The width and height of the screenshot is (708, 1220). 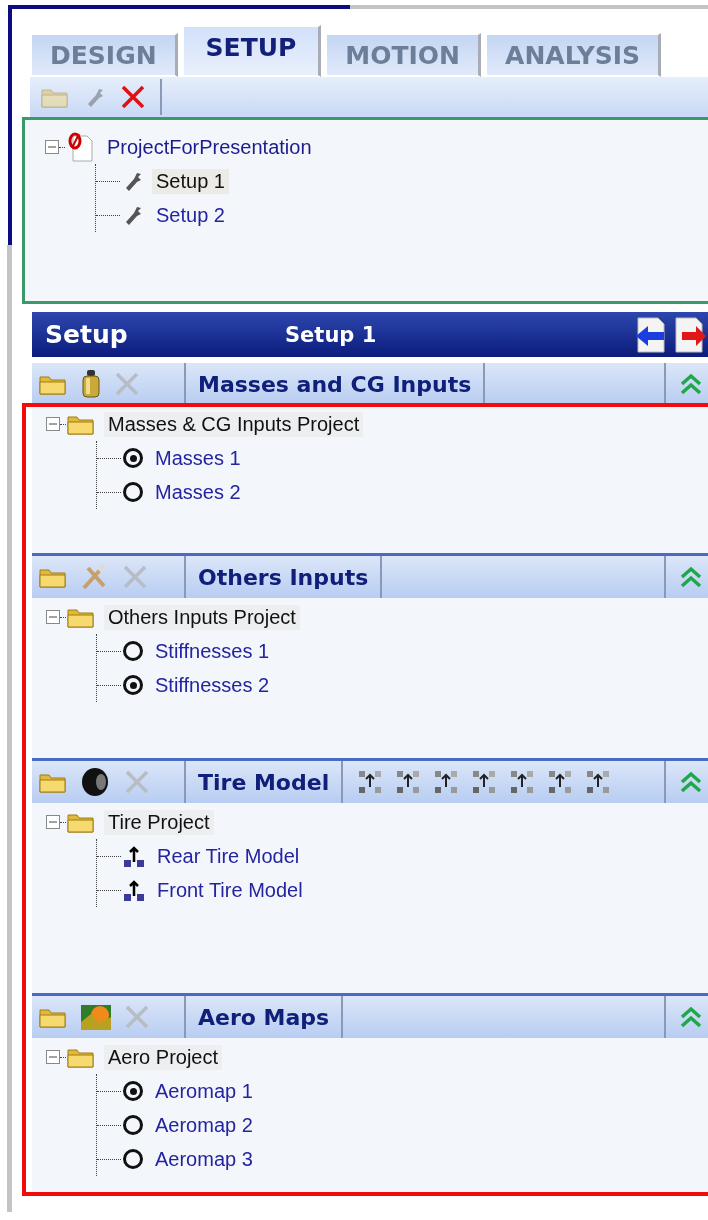 What do you see at coordinates (198, 492) in the screenshot?
I see `tree-node-label: Masses 2` at bounding box center [198, 492].